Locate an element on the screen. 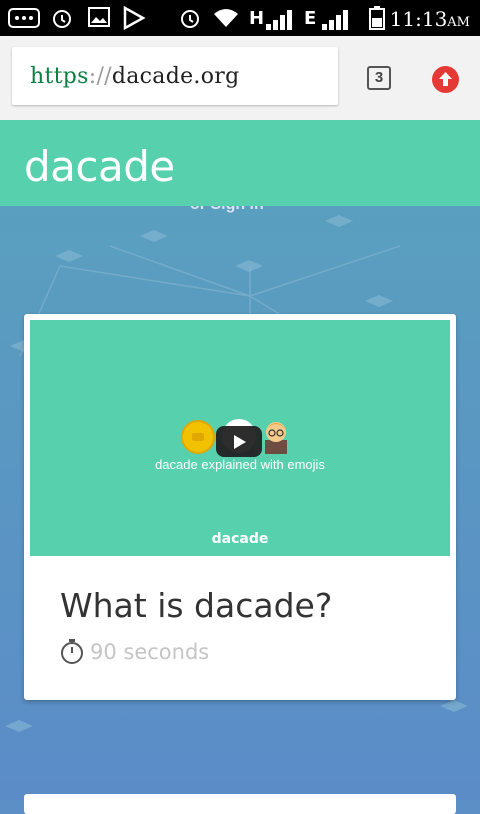 The width and height of the screenshot is (480, 814). url-scheme: https is located at coordinates (59, 76).